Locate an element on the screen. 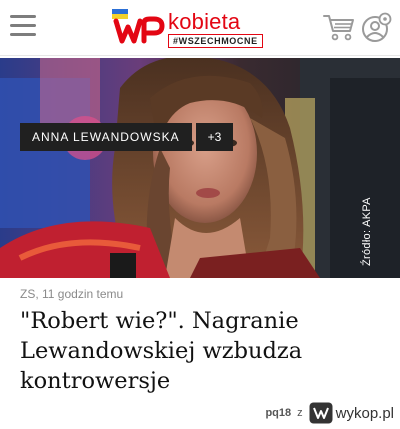 The width and height of the screenshot is (400, 429). wykop-logo: wykop.pl is located at coordinates (351, 413).